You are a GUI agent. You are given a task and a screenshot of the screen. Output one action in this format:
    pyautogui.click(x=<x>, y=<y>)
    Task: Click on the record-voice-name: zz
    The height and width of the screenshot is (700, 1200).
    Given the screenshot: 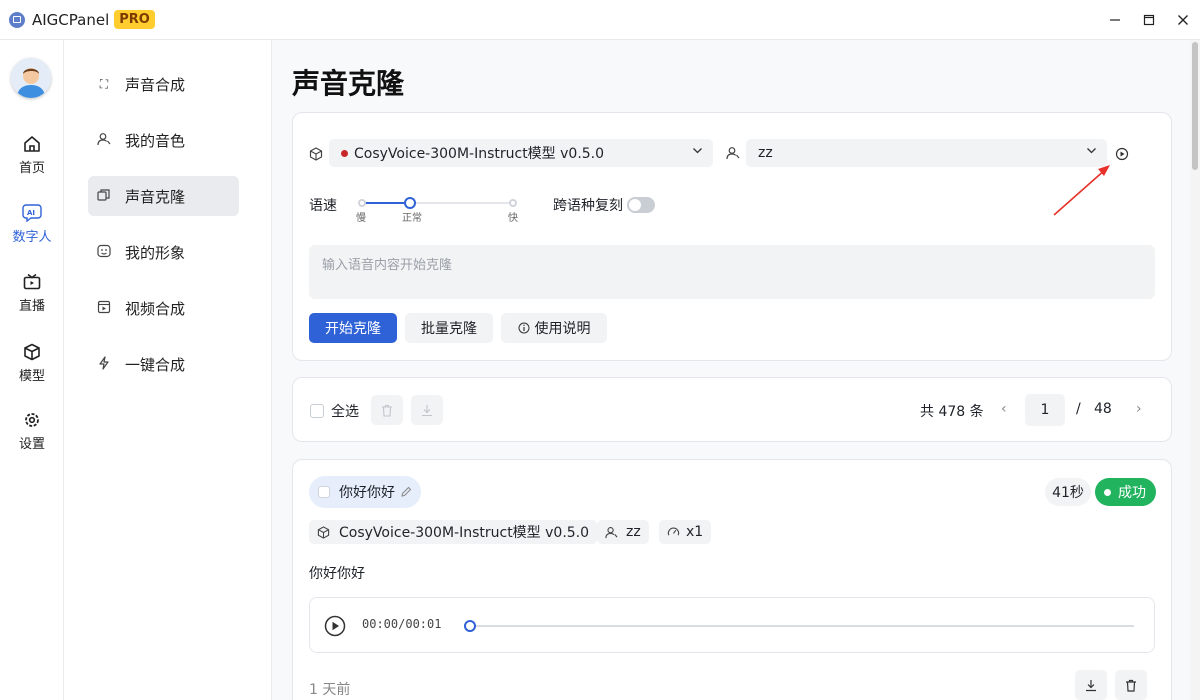 What is the action you would take?
    pyautogui.click(x=633, y=532)
    